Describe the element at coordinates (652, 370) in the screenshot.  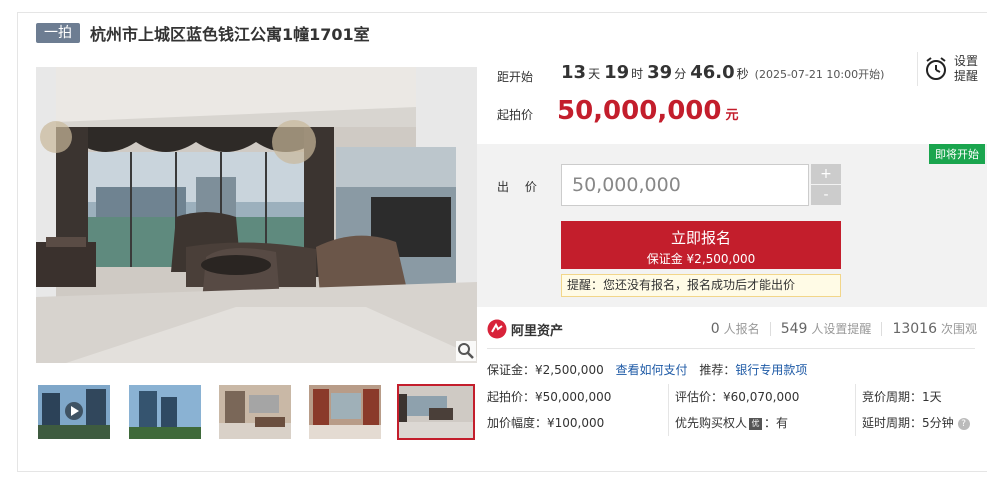
I see `how-to-pay-link: 查看如何支付` at that location.